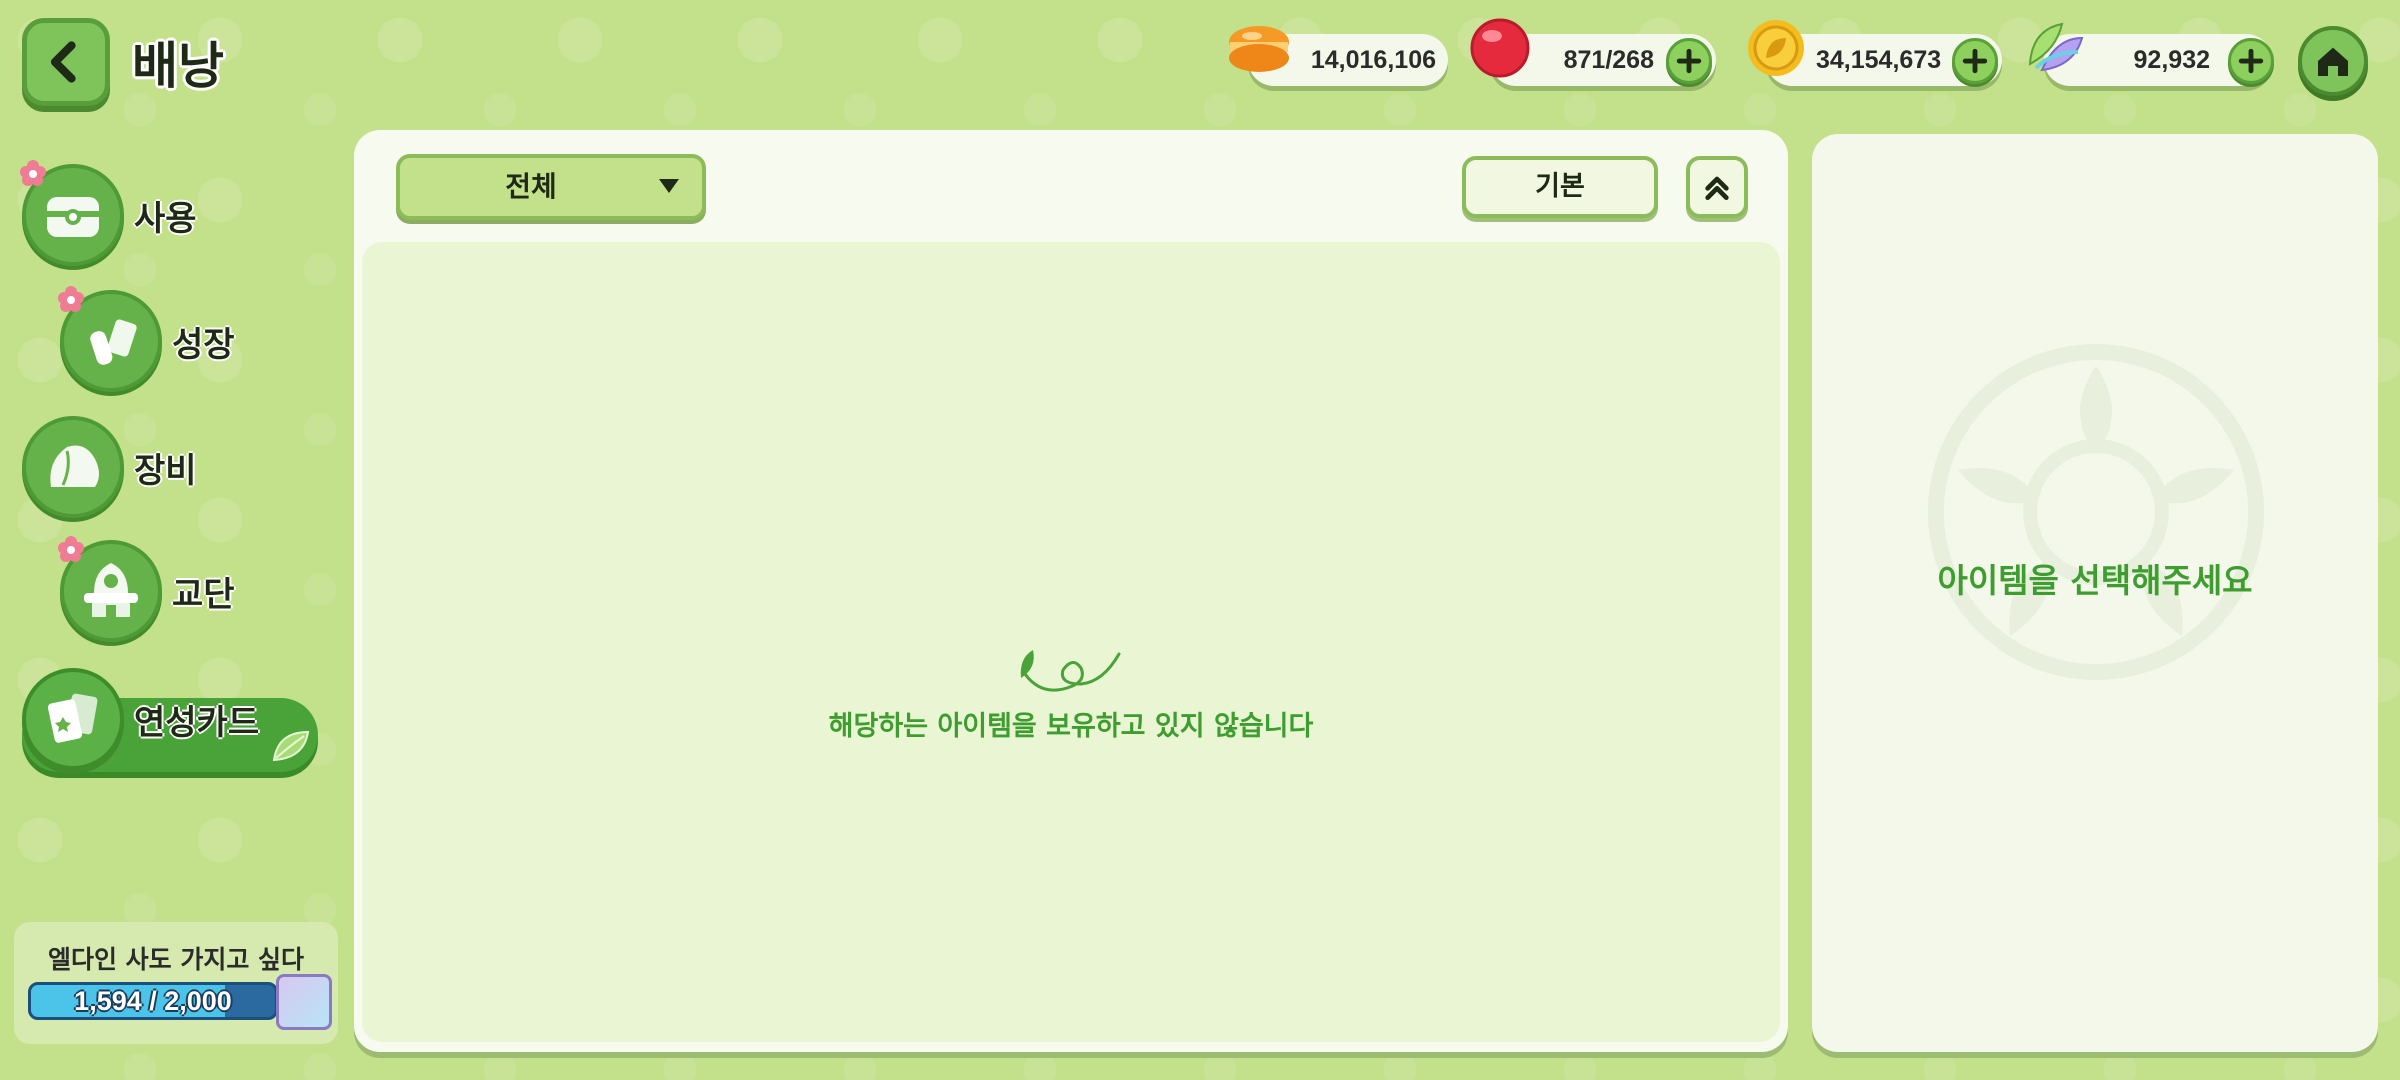 The image size is (2400, 1080). I want to click on filter-dropdown: 전체, so click(551, 187).